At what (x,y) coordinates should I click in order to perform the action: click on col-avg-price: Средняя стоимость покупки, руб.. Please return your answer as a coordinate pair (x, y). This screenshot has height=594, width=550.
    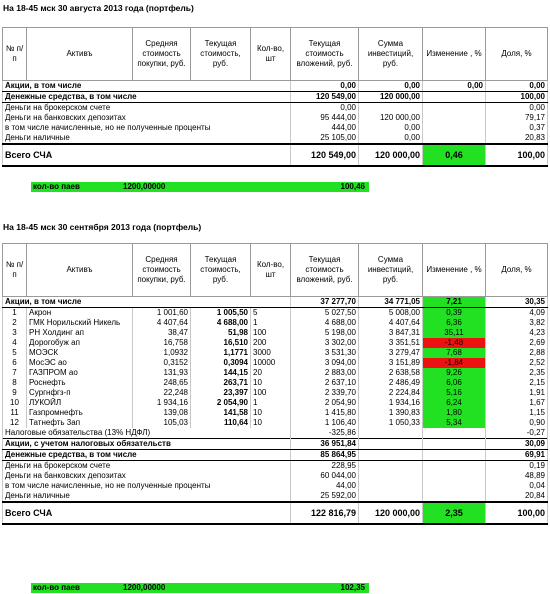
    Looking at the image, I should click on (161, 270).